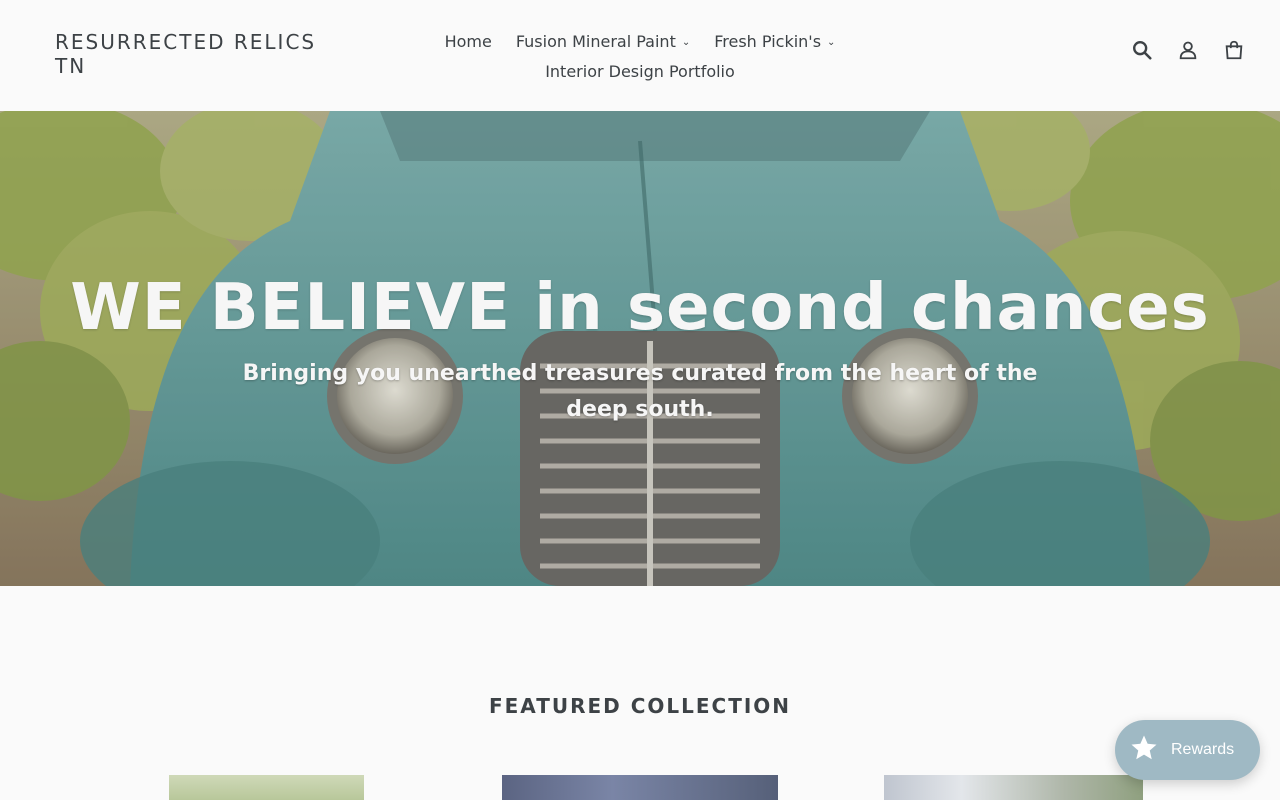  I want to click on nav-item-label: Interior Design Portfolio, so click(640, 71).